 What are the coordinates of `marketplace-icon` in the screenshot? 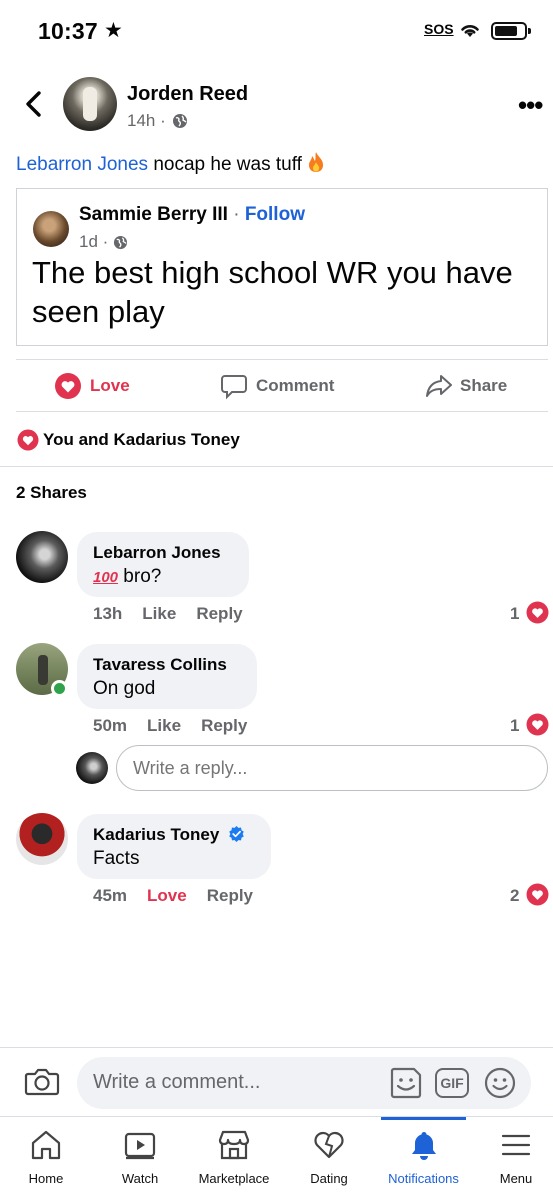 It's located at (234, 1145).